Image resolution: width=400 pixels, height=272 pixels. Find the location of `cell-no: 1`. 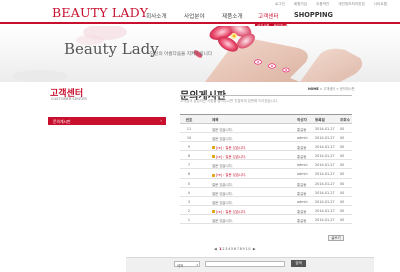

cell-no: 1 is located at coordinates (189, 219).